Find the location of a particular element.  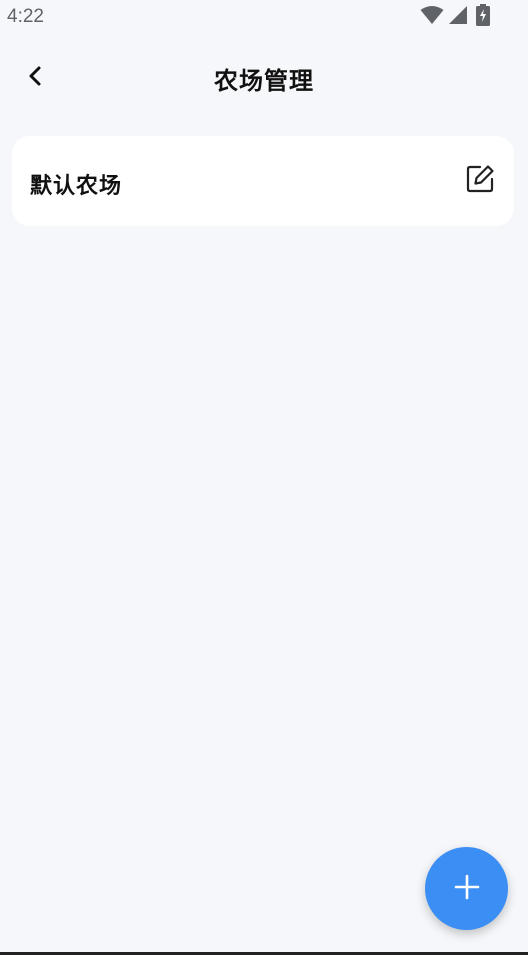

status-icons is located at coordinates (455, 17).